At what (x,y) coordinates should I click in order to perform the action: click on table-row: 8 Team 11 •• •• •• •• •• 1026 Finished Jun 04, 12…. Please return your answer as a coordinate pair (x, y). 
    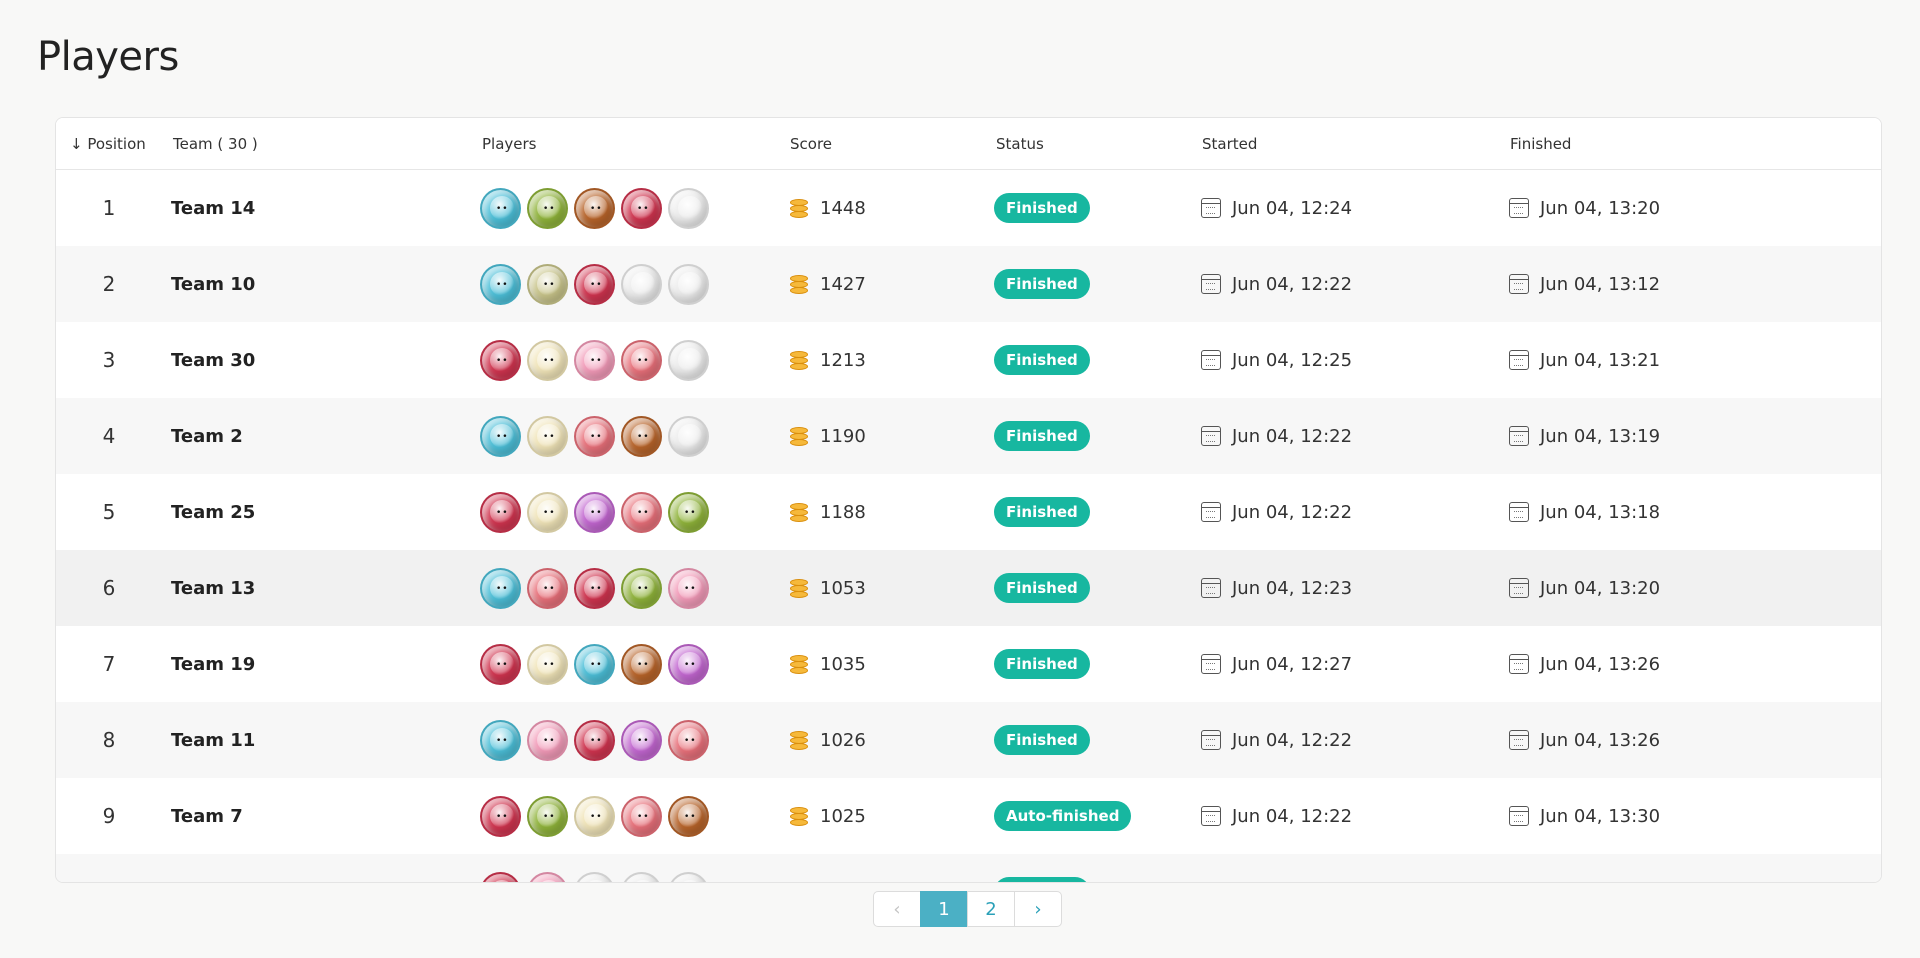
    Looking at the image, I should click on (968, 740).